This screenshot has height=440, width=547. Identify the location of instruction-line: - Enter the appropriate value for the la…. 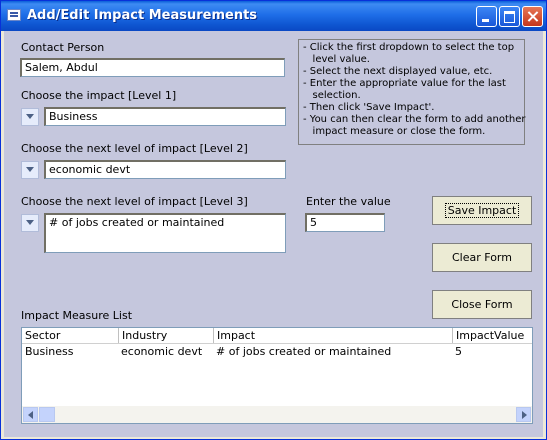
(404, 83).